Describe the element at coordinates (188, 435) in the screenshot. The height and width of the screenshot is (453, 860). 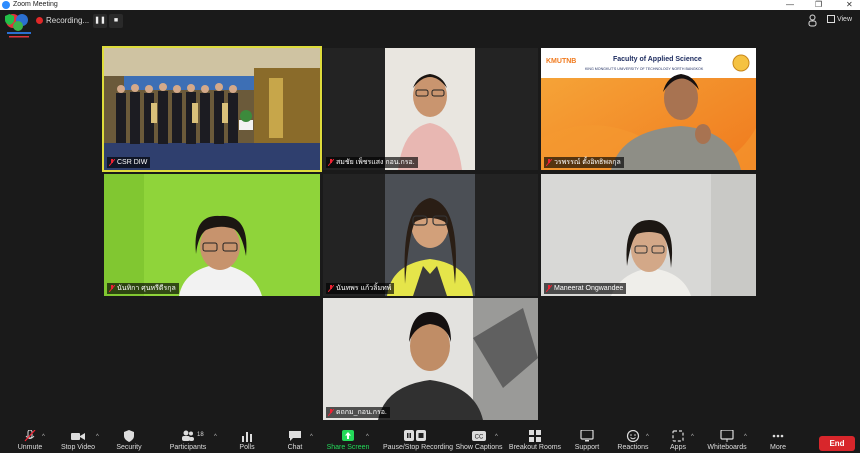
I see `participants-icon` at that location.